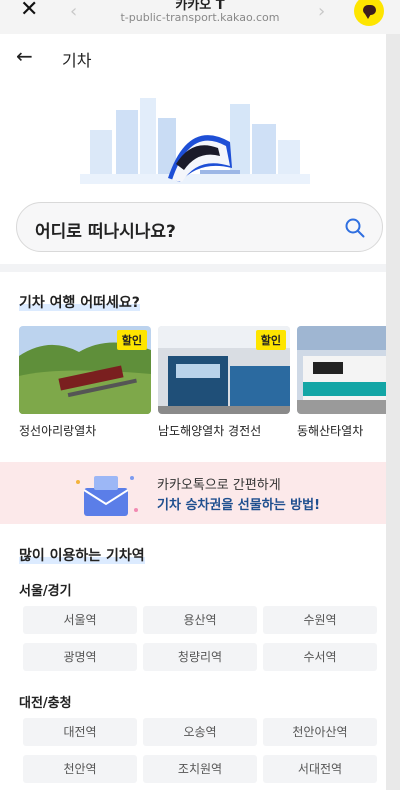 The width and height of the screenshot is (400, 790). What do you see at coordinates (239, 505) in the screenshot?
I see `banner-line-2: 기차 승차권을 선물하는 방법!` at bounding box center [239, 505].